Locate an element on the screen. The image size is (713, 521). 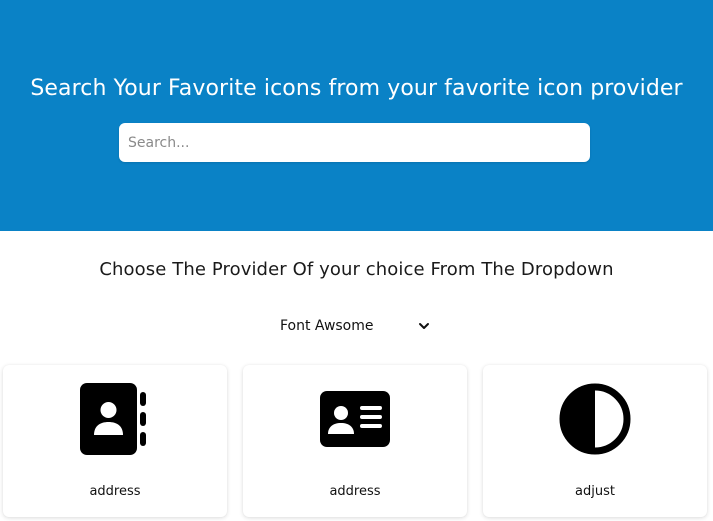
chevron-down-icon is located at coordinates (424, 326).